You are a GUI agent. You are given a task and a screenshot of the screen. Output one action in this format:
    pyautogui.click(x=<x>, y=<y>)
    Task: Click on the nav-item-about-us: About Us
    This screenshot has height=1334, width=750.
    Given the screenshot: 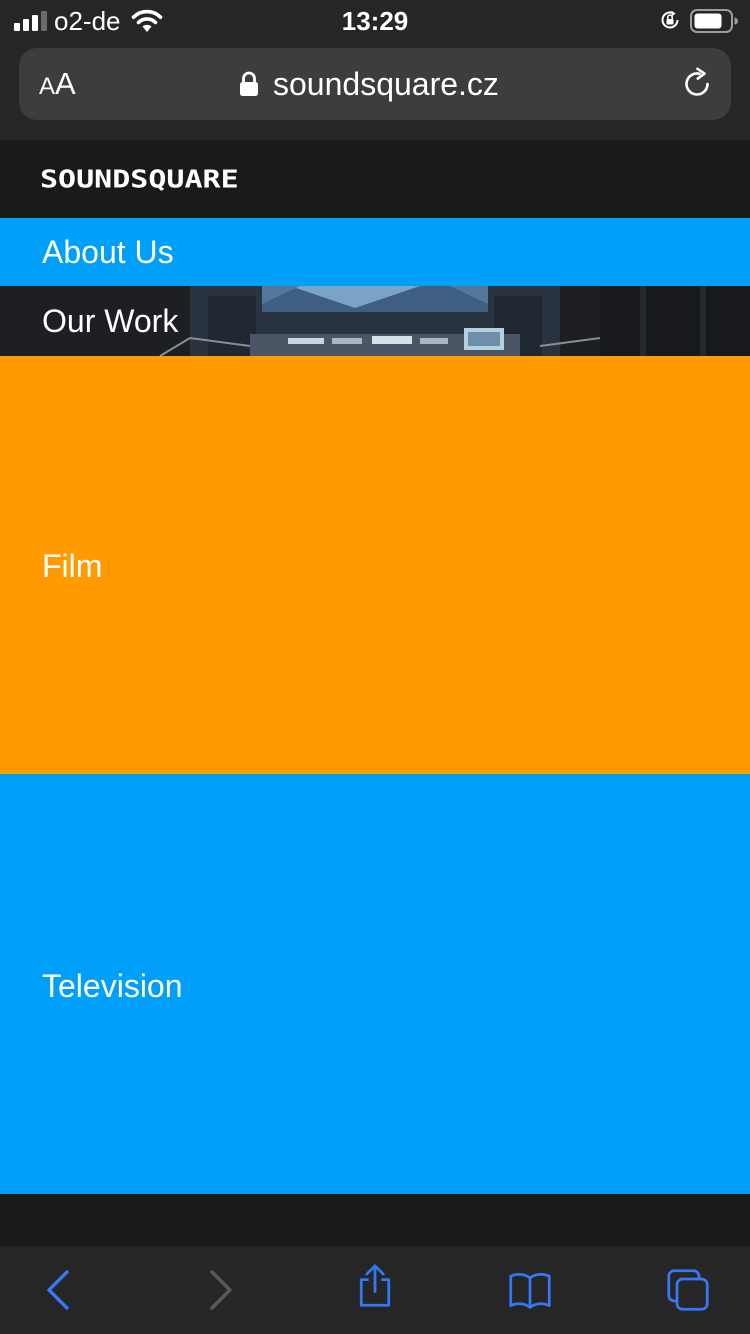 What is the action you would take?
    pyautogui.click(x=375, y=252)
    